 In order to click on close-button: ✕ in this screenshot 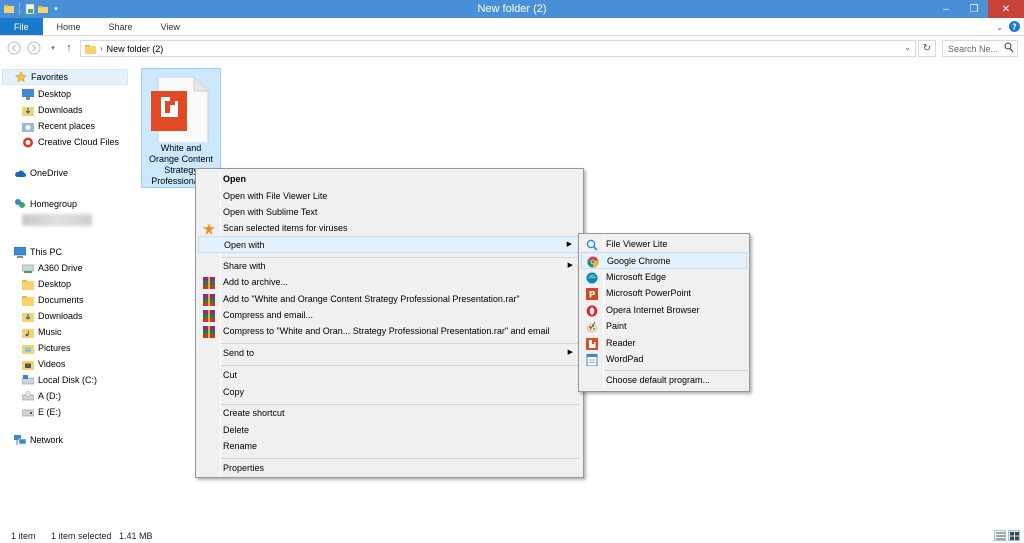, I will do `click(1006, 9)`.